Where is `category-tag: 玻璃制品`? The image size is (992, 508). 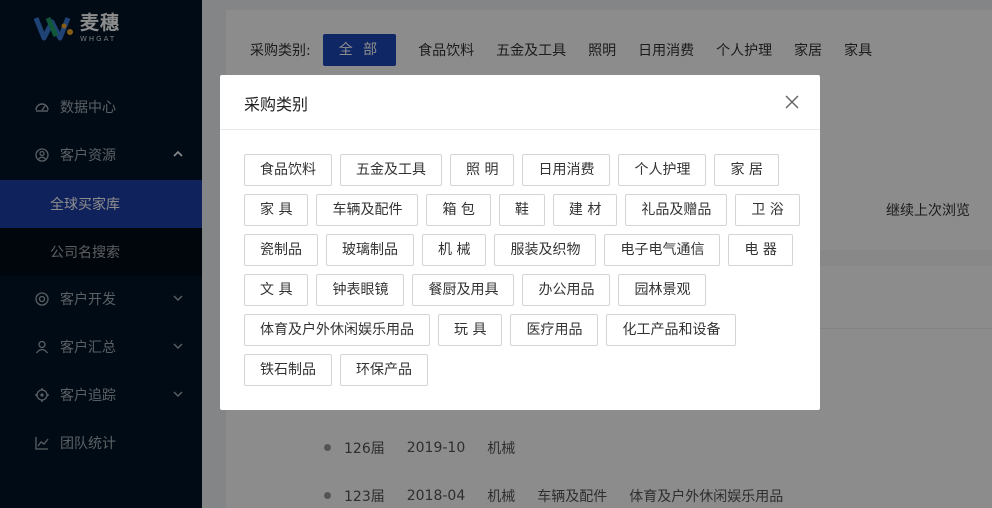 category-tag: 玻璃制品 is located at coordinates (370, 250).